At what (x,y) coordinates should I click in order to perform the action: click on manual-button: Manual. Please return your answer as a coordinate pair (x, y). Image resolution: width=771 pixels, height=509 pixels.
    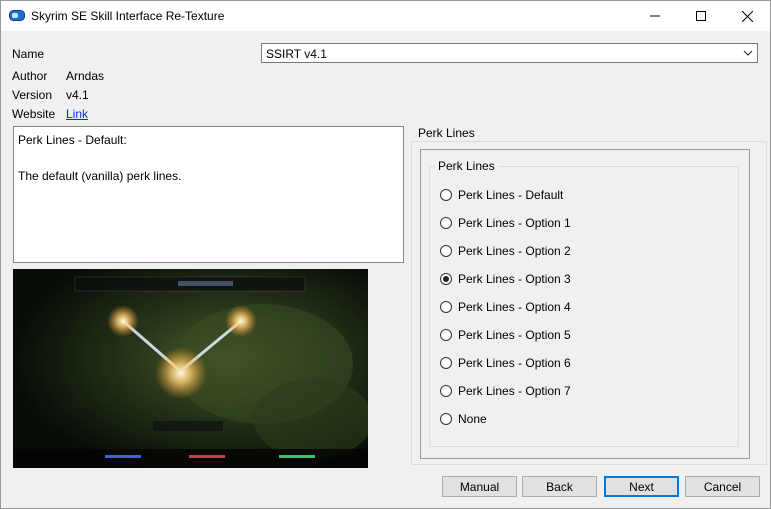
    Looking at the image, I should click on (479, 486).